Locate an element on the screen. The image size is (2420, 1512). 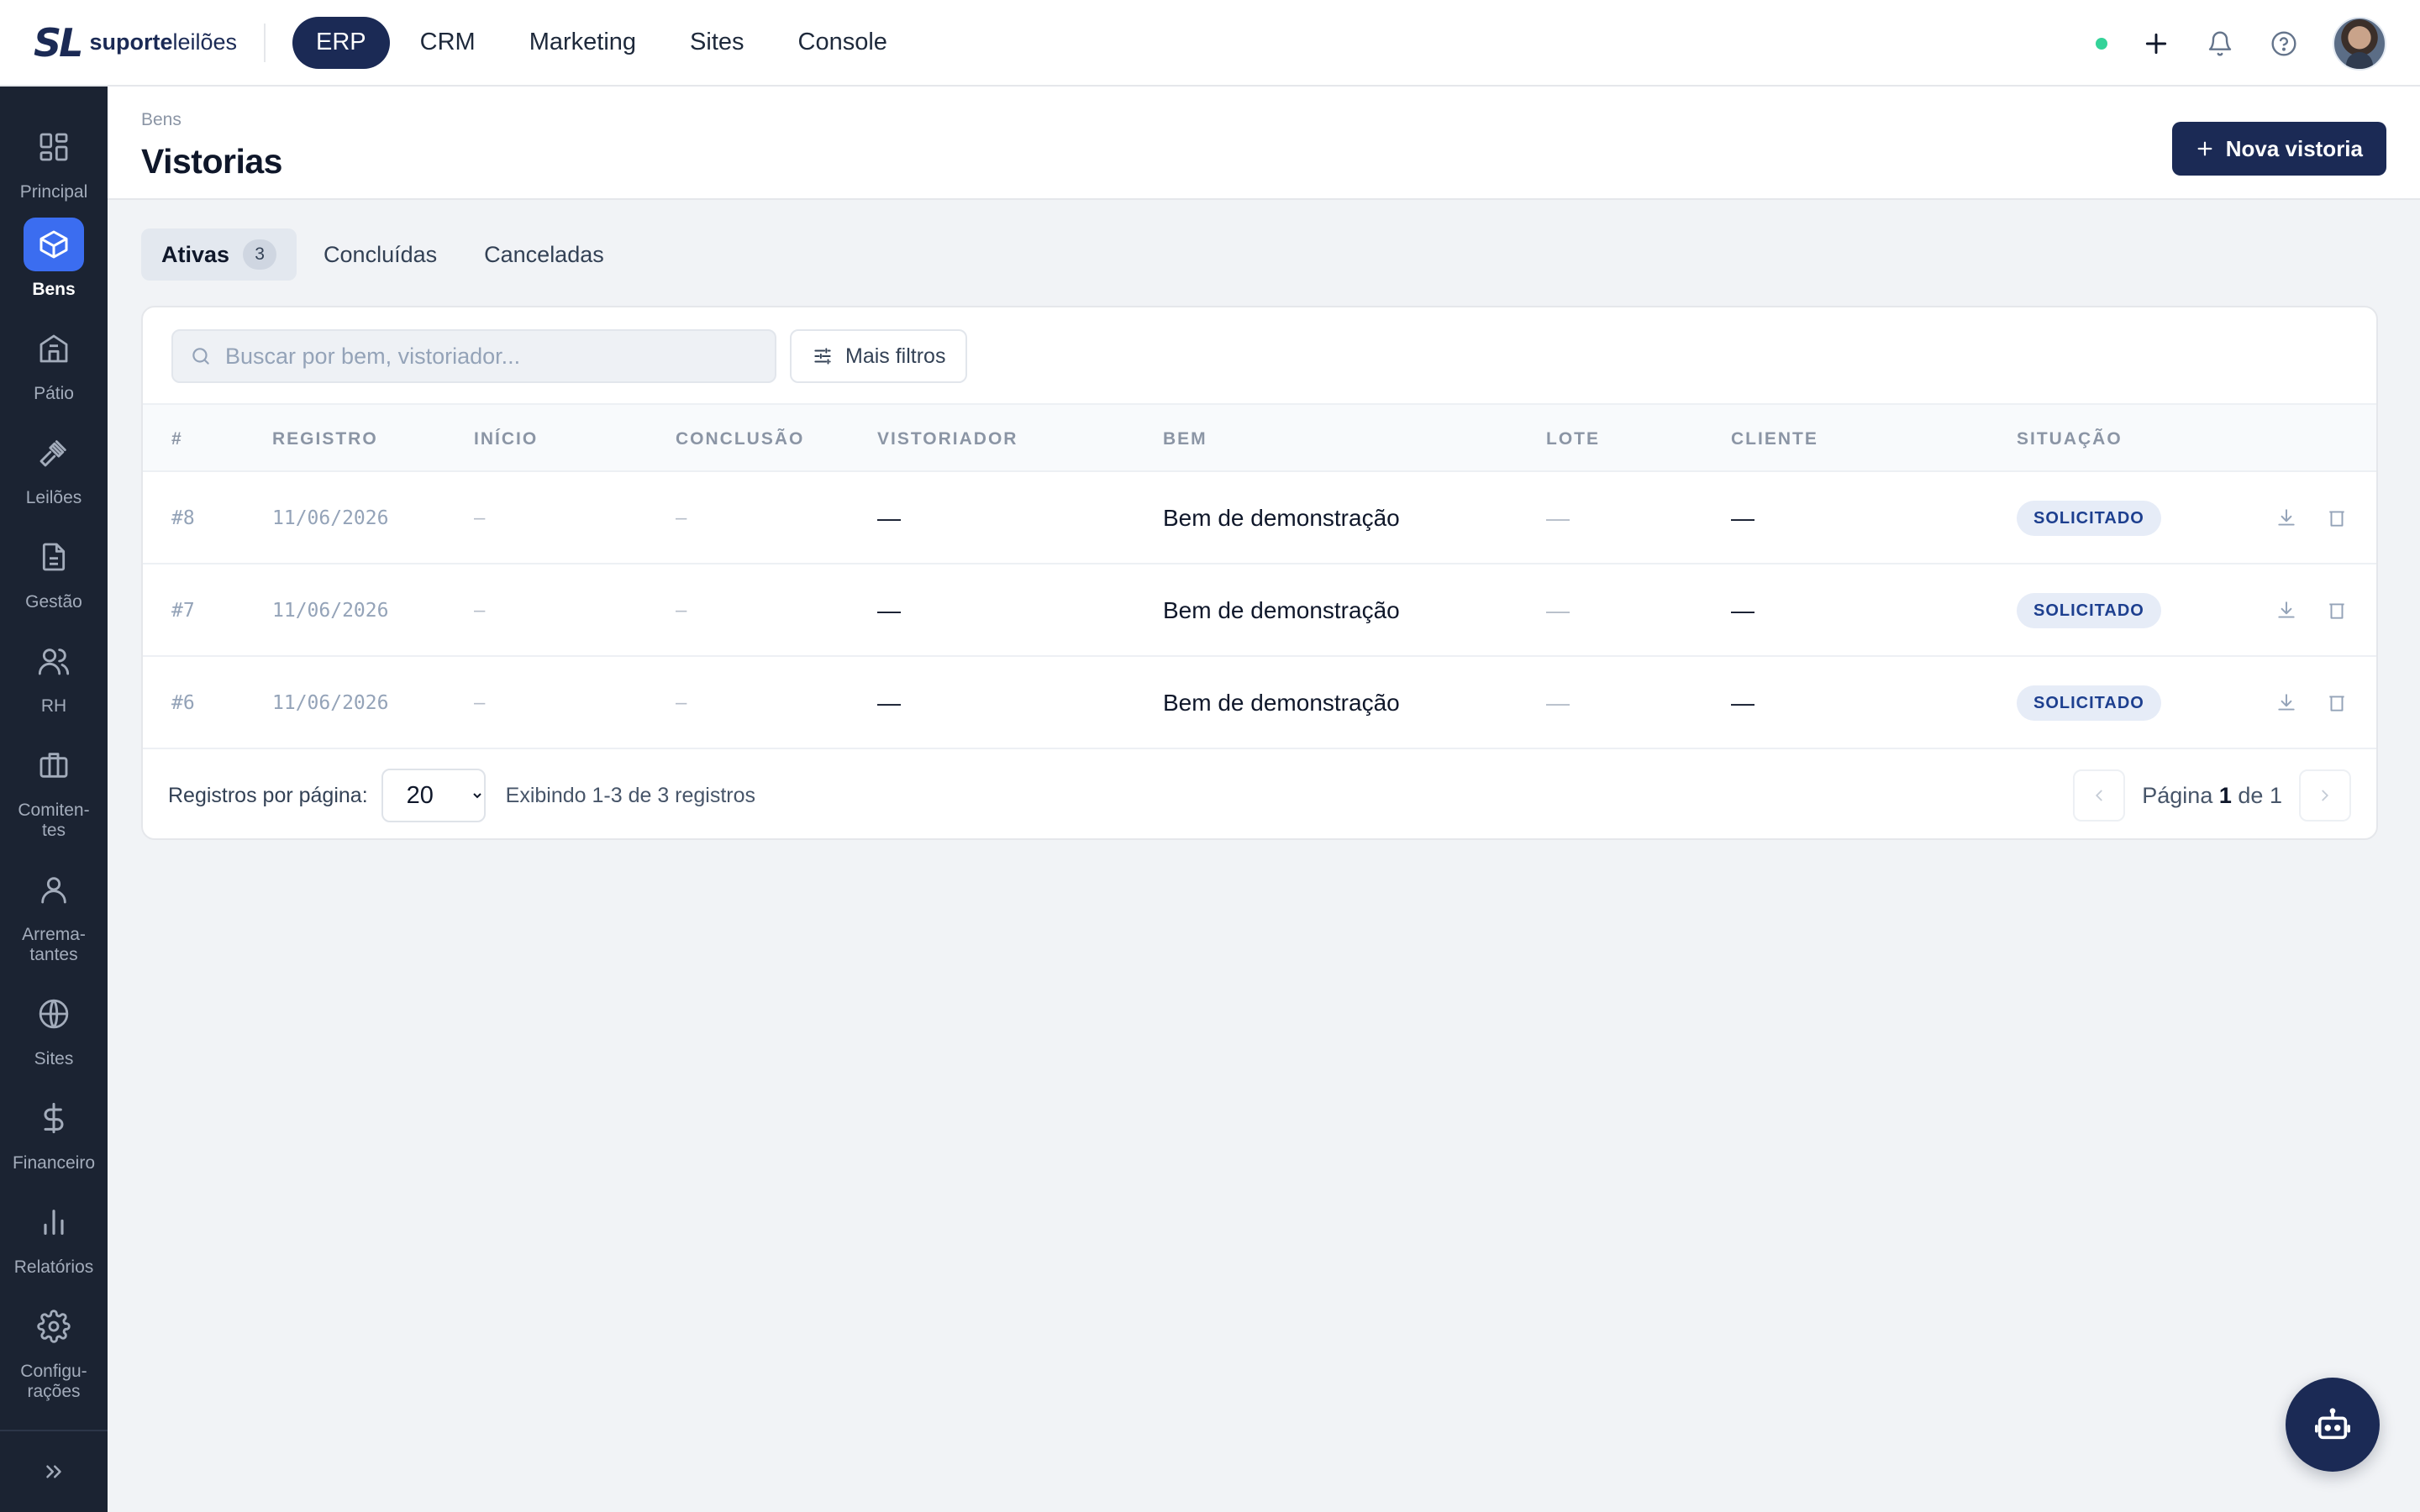
col-cliente: CLIENTE is located at coordinates (1774, 439).